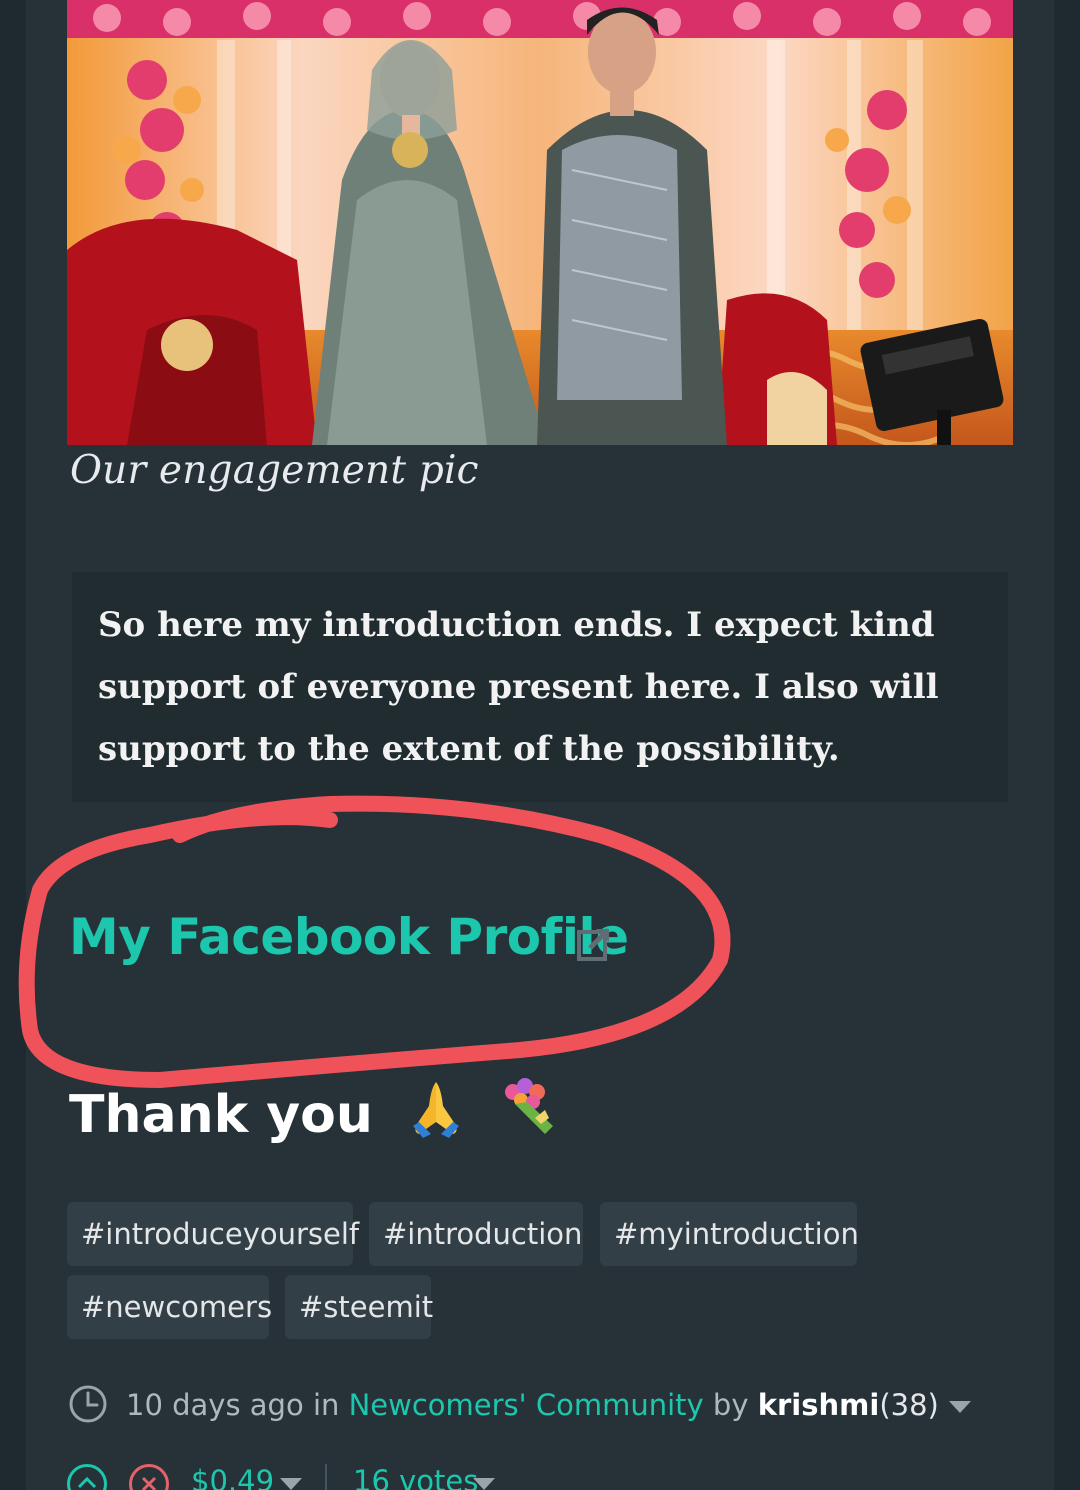 This screenshot has height=1490, width=1080. I want to click on votes-chevron-down-icon, so click(484, 1484).